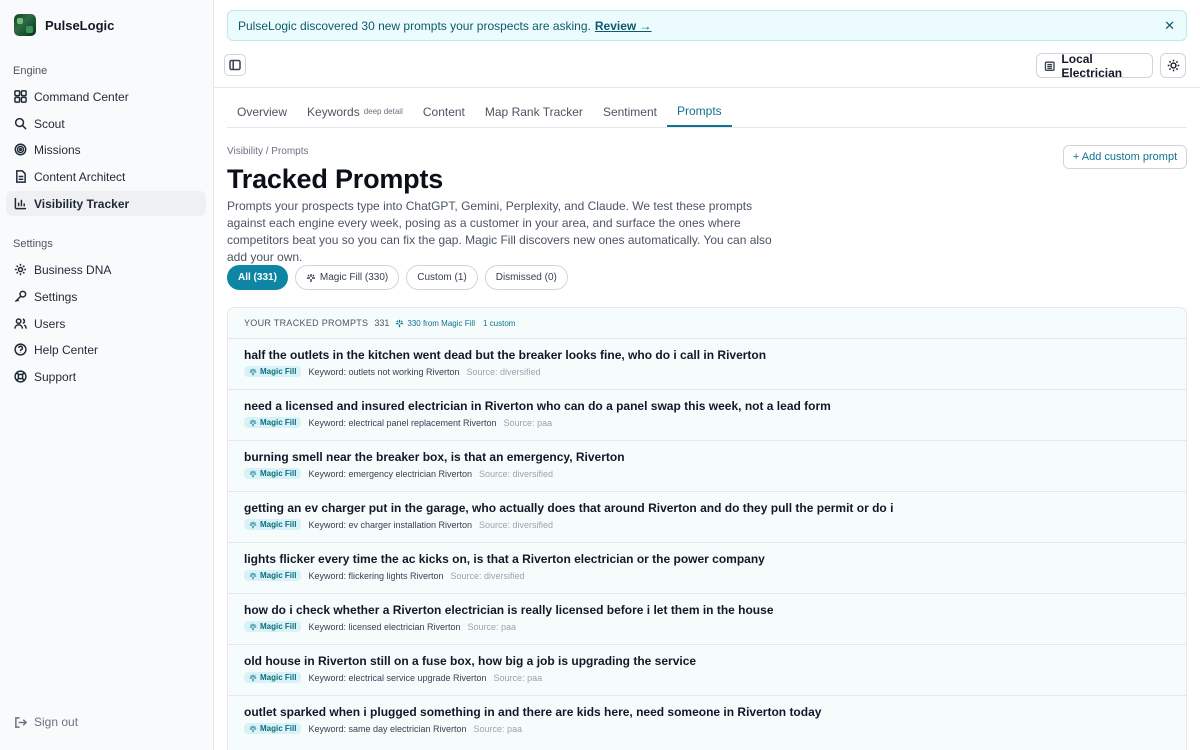  Describe the element at coordinates (81, 96) in the screenshot. I see `sidebar-item-label: Command Center` at that location.